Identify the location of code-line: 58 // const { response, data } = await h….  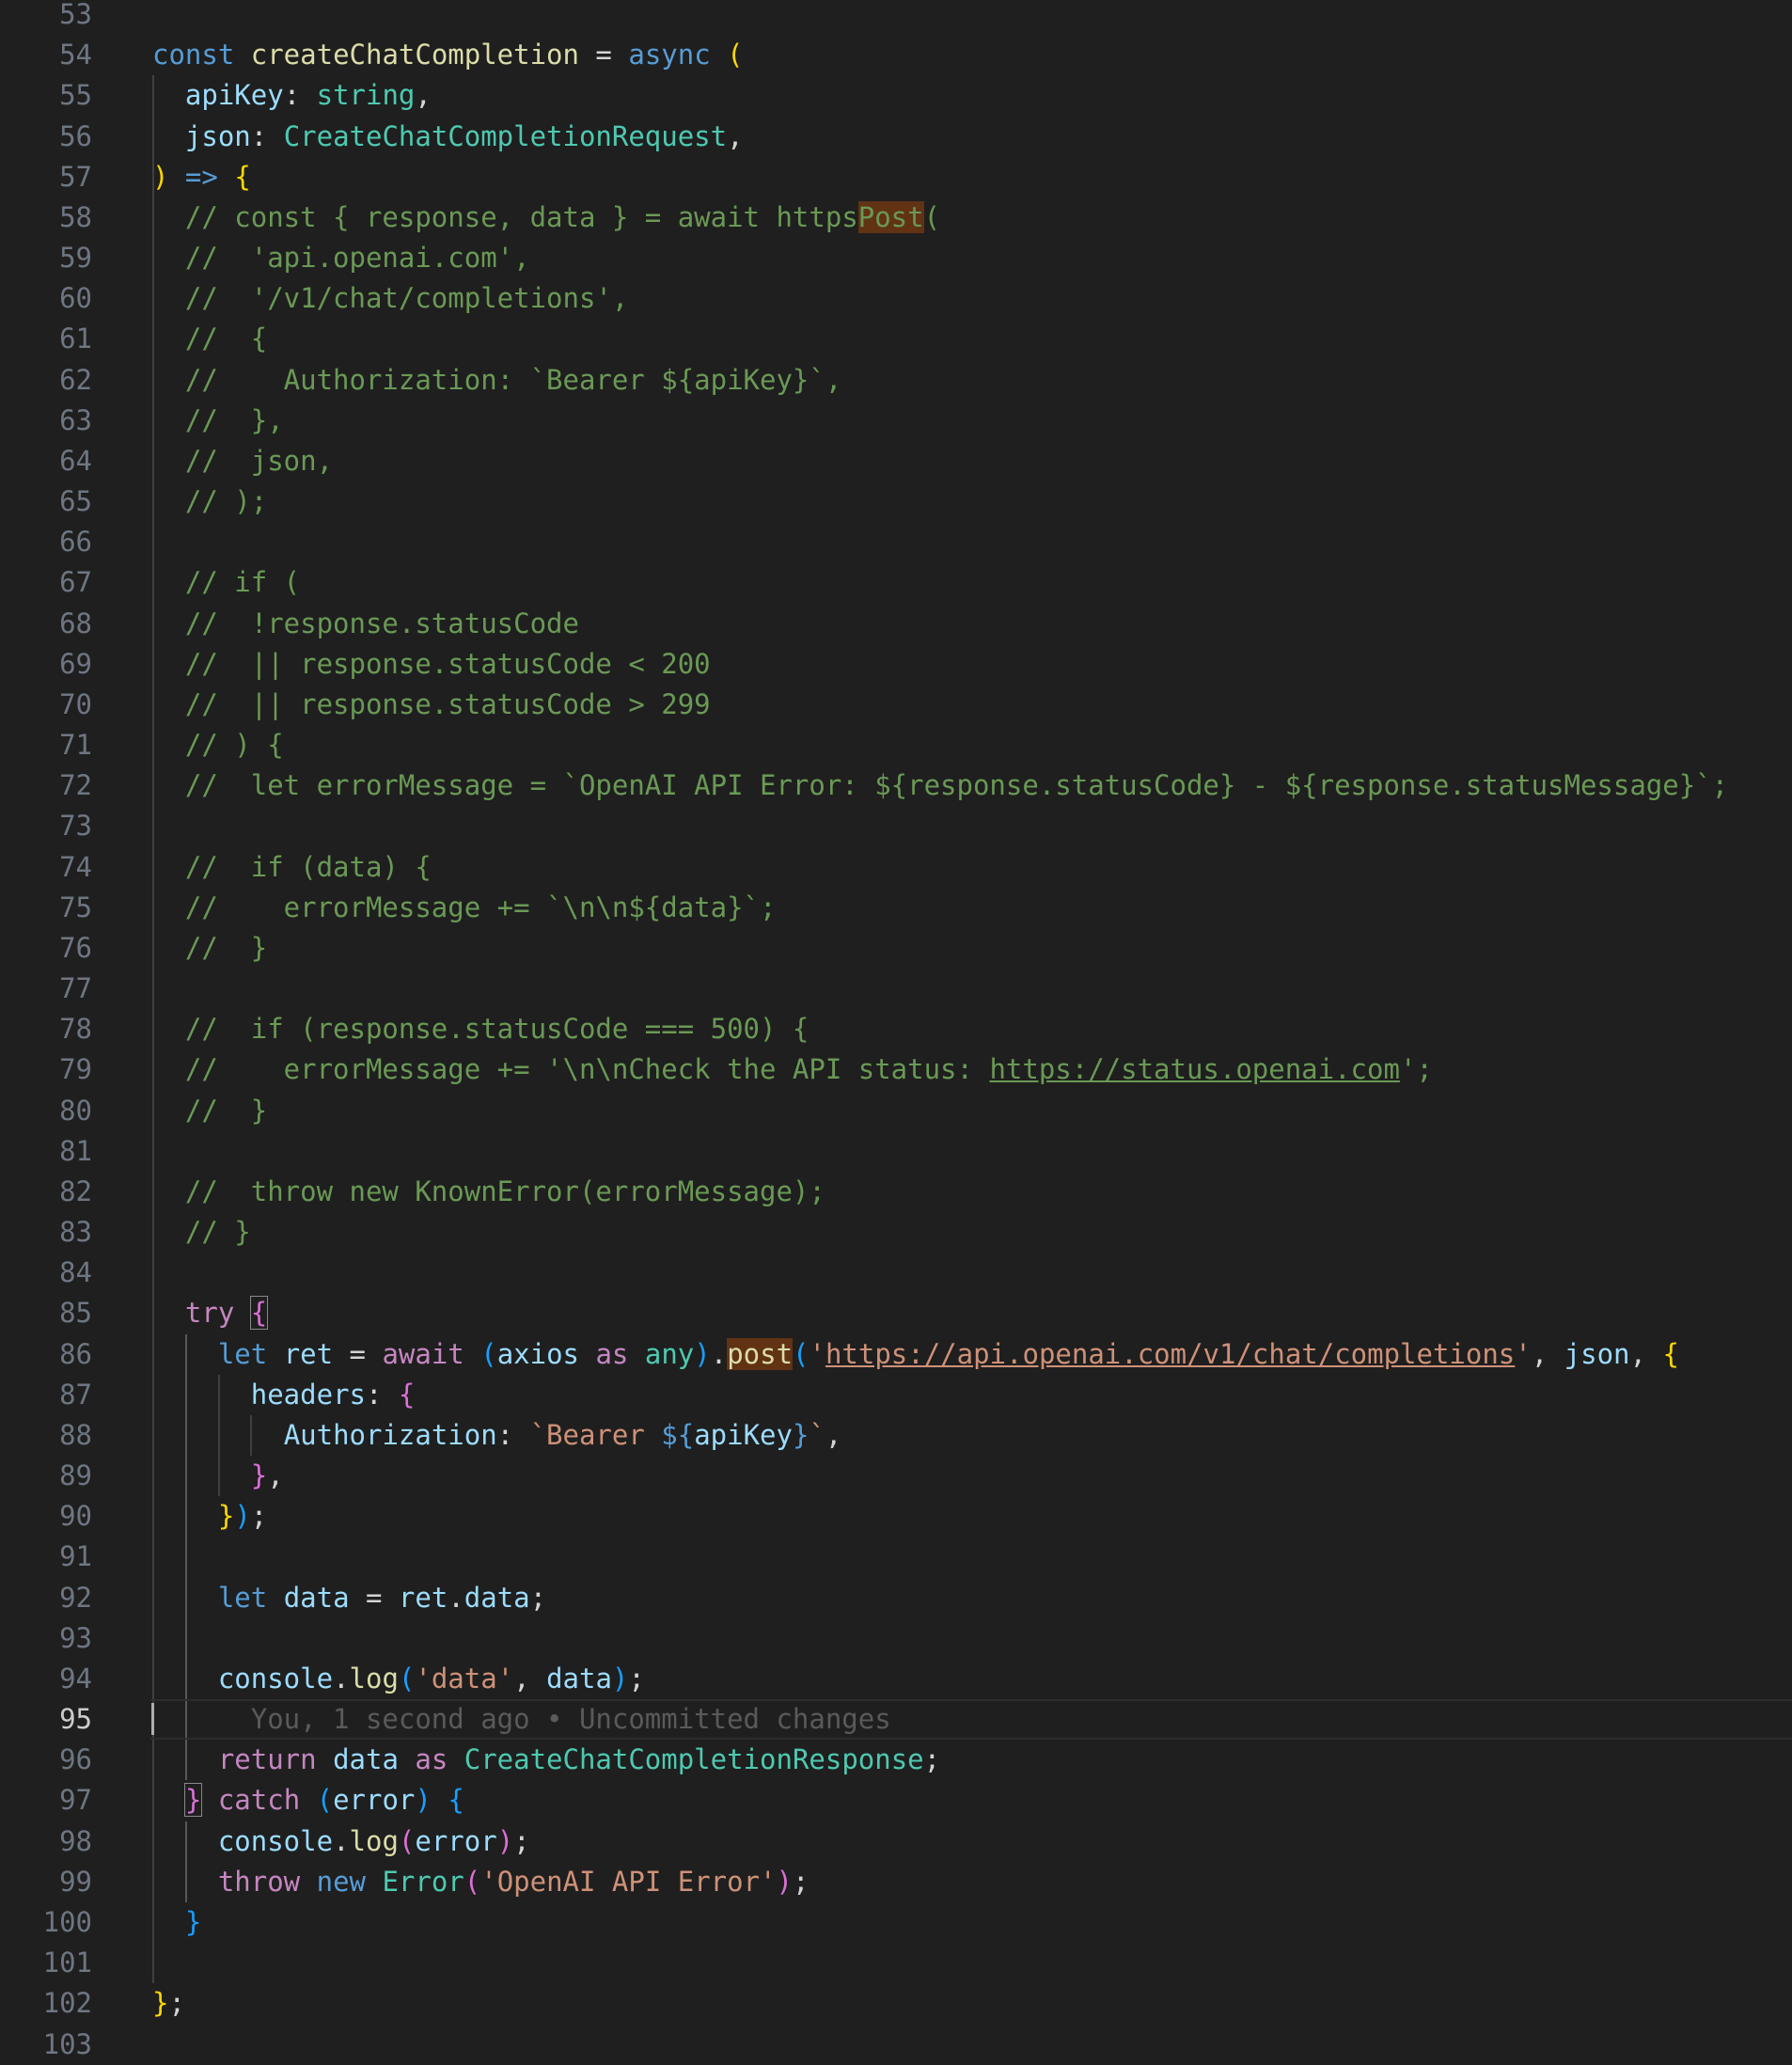
(896, 217).